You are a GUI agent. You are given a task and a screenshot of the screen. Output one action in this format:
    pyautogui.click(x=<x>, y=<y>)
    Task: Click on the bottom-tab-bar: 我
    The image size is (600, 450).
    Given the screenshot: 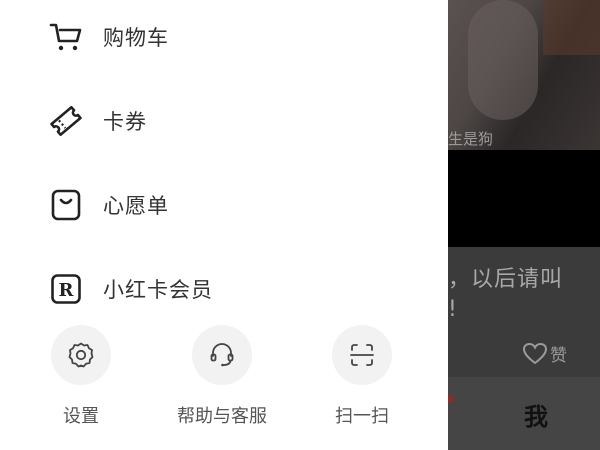 What is the action you would take?
    pyautogui.click(x=524, y=413)
    